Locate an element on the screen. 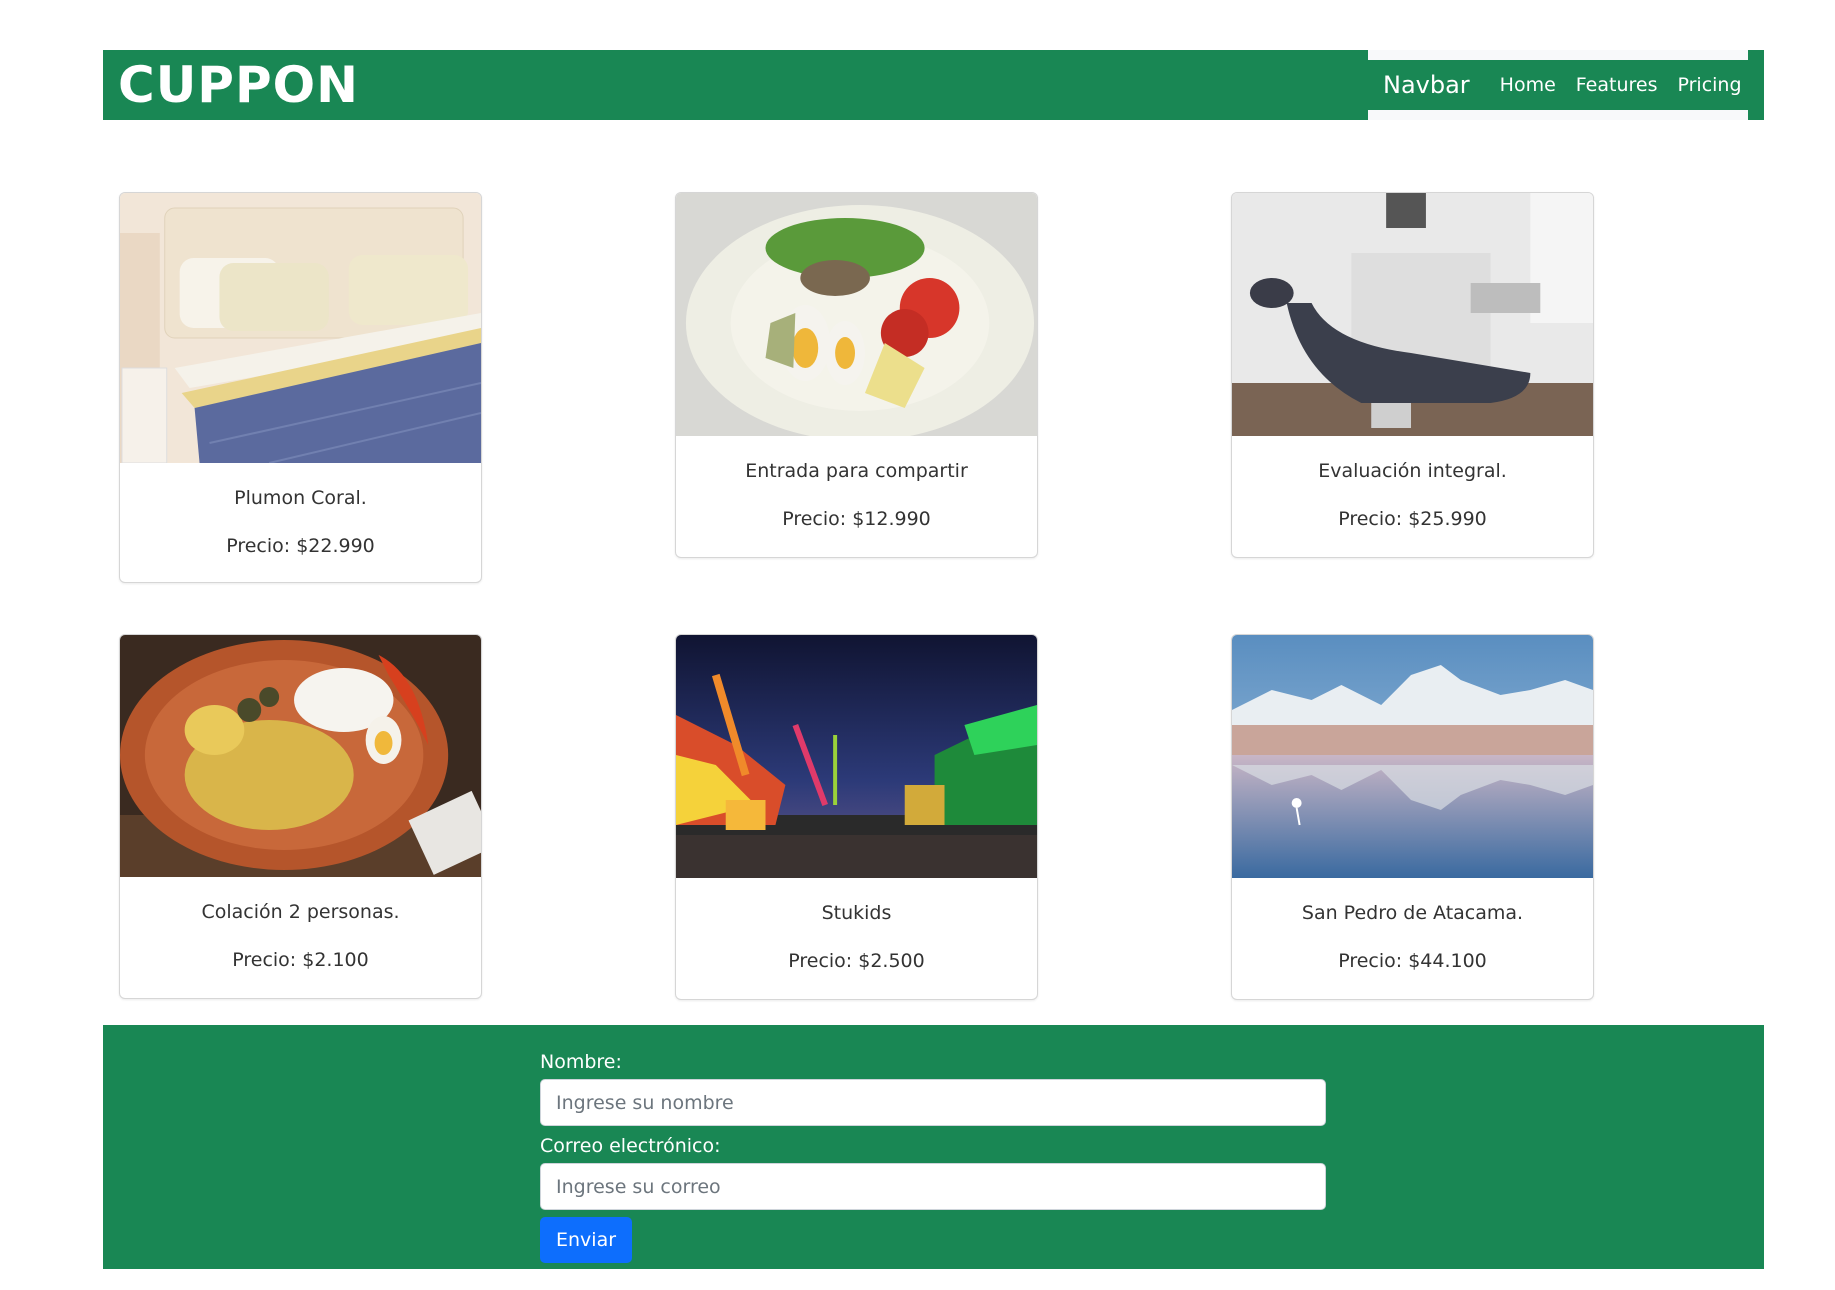 The height and width of the screenshot is (1290, 1835). chicken-dish-photo is located at coordinates (300, 756).